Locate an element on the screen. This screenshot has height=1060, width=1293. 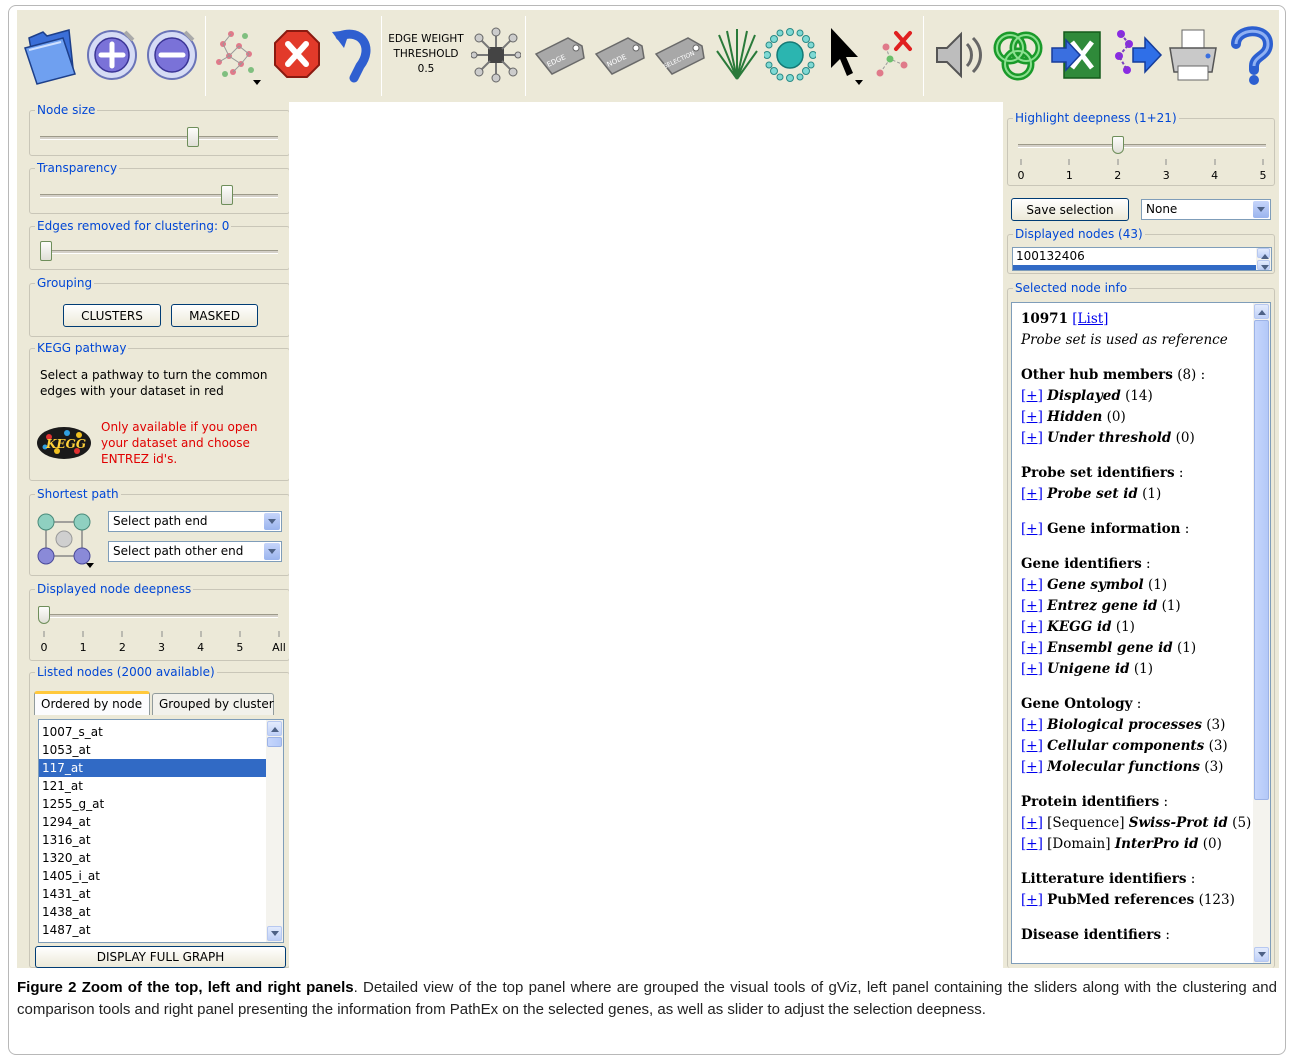
listed-node-item: 1316_at is located at coordinates (152, 840).